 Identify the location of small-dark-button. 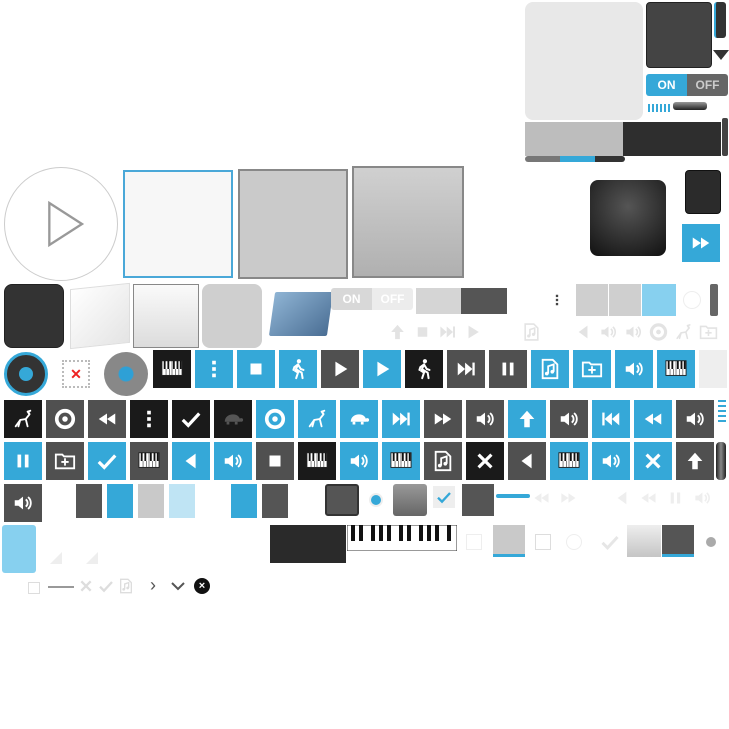
(703, 192).